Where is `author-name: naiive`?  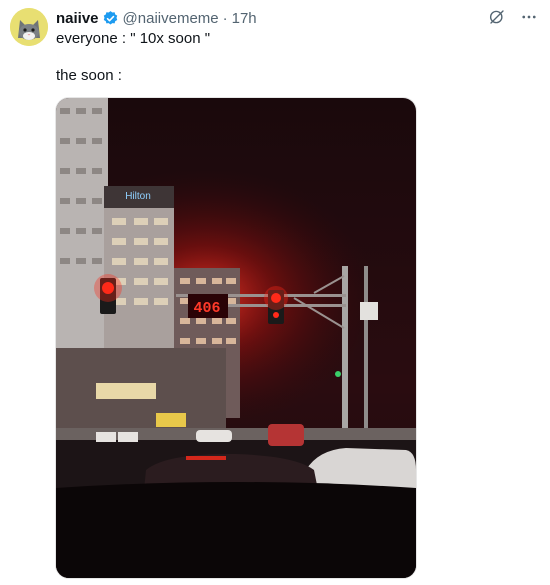
author-name: naiive is located at coordinates (77, 18).